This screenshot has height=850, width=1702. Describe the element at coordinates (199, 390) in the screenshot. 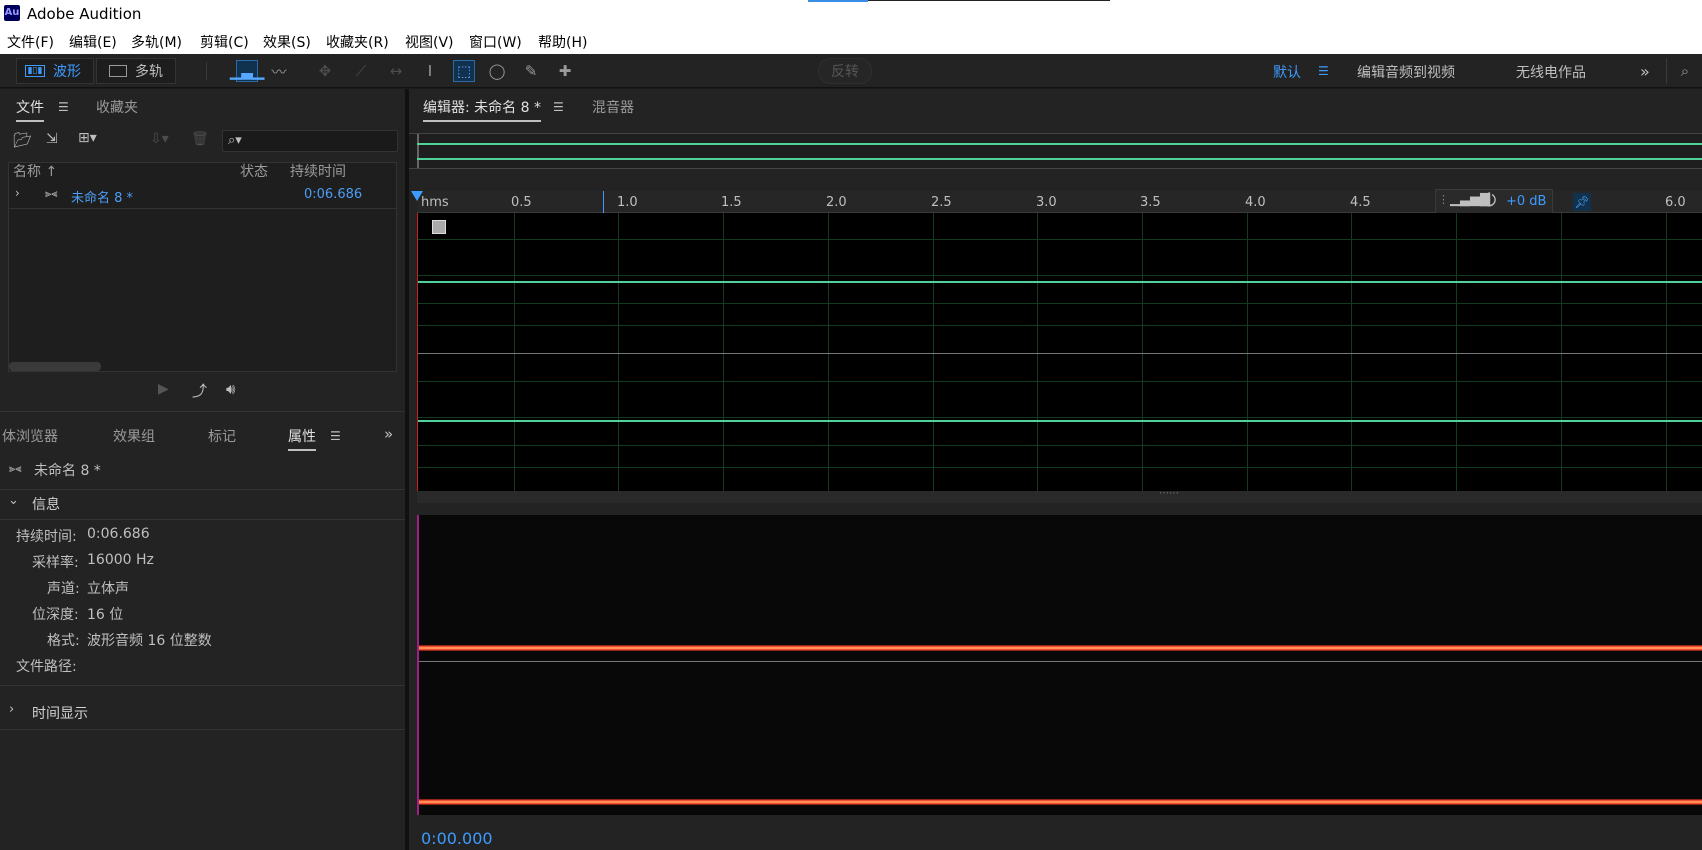

I see `preview-loop-icon: ⤴` at that location.